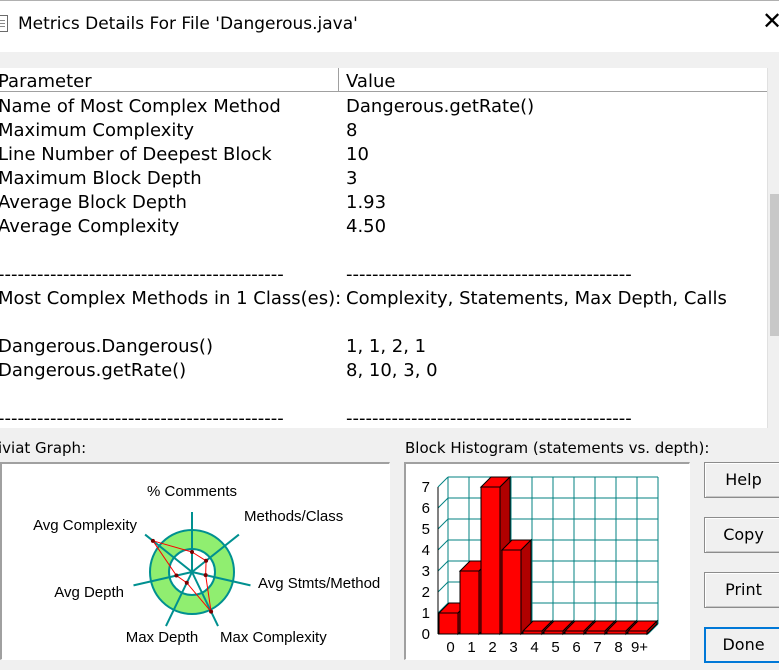 Image resolution: width=779 pixels, height=670 pixels. Describe the element at coordinates (576, 647) in the screenshot. I see `histogram-x-tick-label: 6` at that location.